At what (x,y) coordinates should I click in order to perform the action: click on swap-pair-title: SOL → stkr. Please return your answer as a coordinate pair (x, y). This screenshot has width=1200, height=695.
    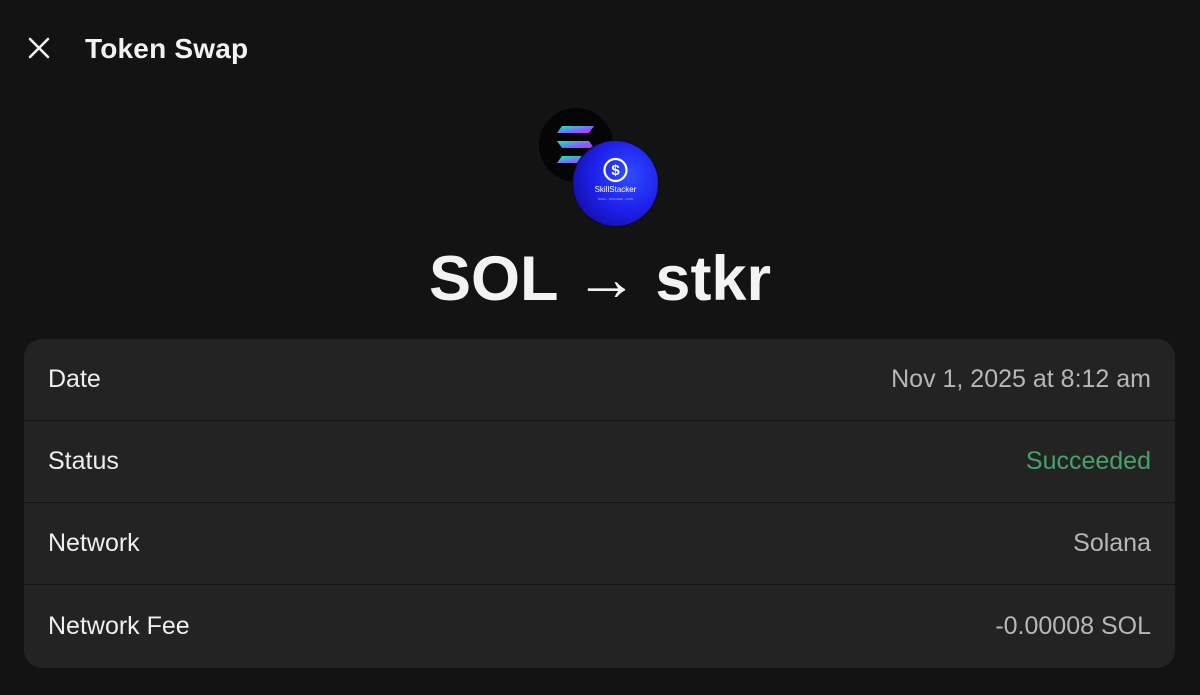
    Looking at the image, I should click on (600, 279).